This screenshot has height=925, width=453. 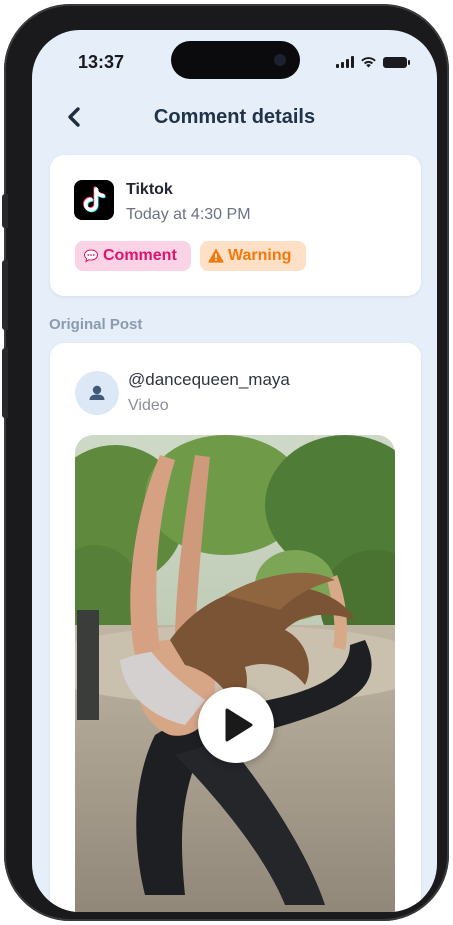 What do you see at coordinates (396, 62) in the screenshot?
I see `battery-icon` at bounding box center [396, 62].